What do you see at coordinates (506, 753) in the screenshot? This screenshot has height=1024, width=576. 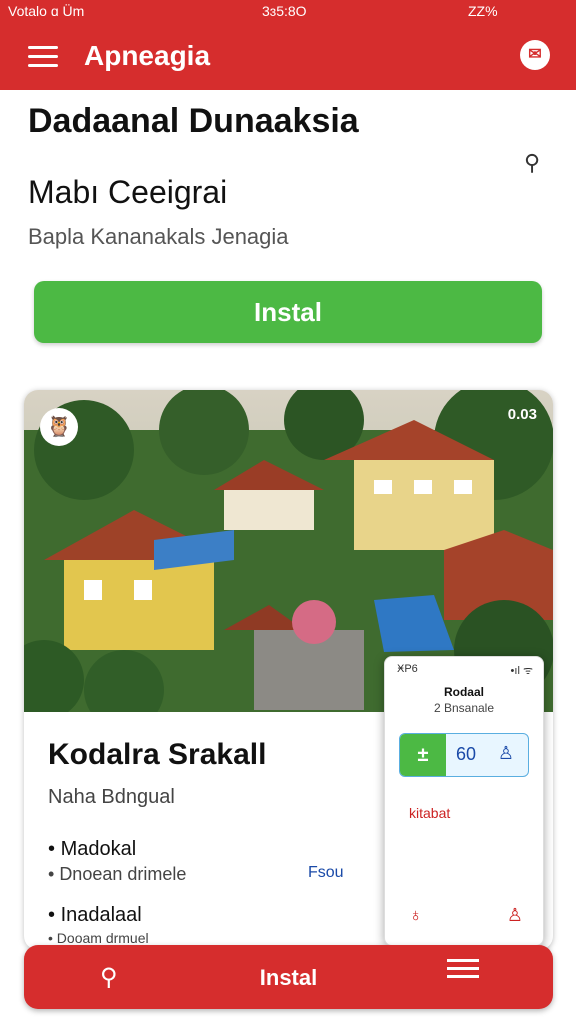 I see `user-icon: ♙` at bounding box center [506, 753].